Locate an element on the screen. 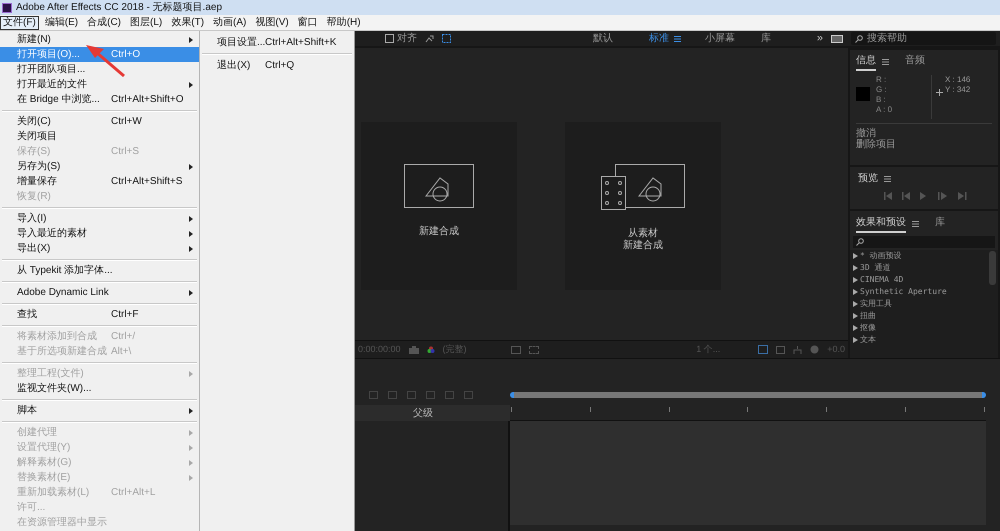 The width and height of the screenshot is (1000, 531). menu-item: 关闭(C) Ctrl+W is located at coordinates (99, 121).